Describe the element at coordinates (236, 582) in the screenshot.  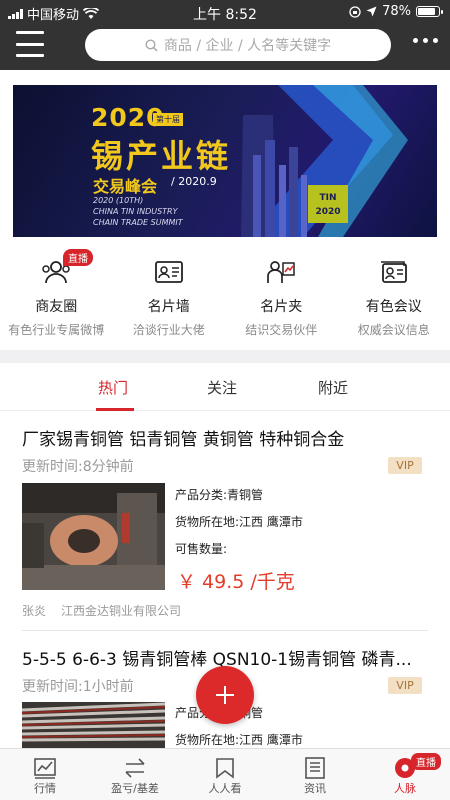
I see `product-price: ￥ 49.5 /千克` at that location.